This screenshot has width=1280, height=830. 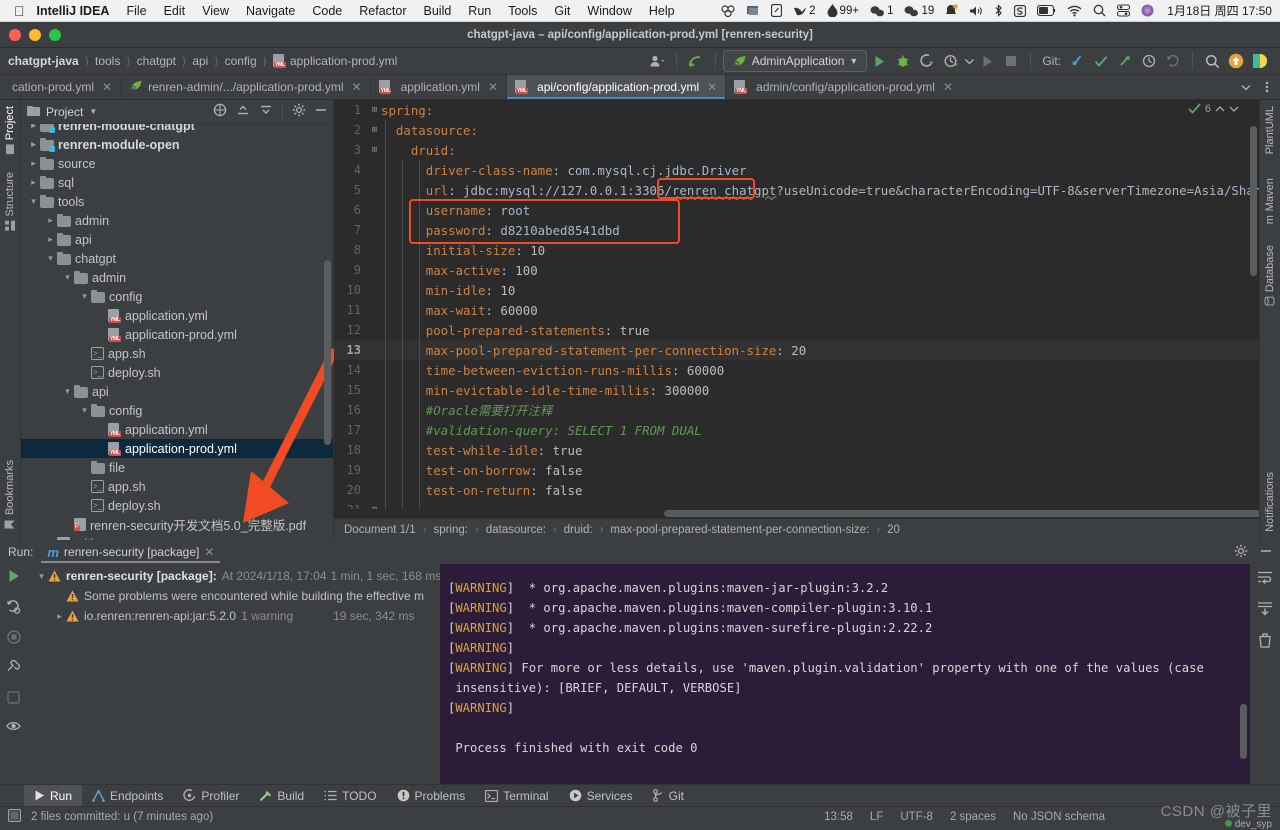 What do you see at coordinates (796, 410) in the screenshot?
I see `code-line: 16 #Oracle需要打开注释` at bounding box center [796, 410].